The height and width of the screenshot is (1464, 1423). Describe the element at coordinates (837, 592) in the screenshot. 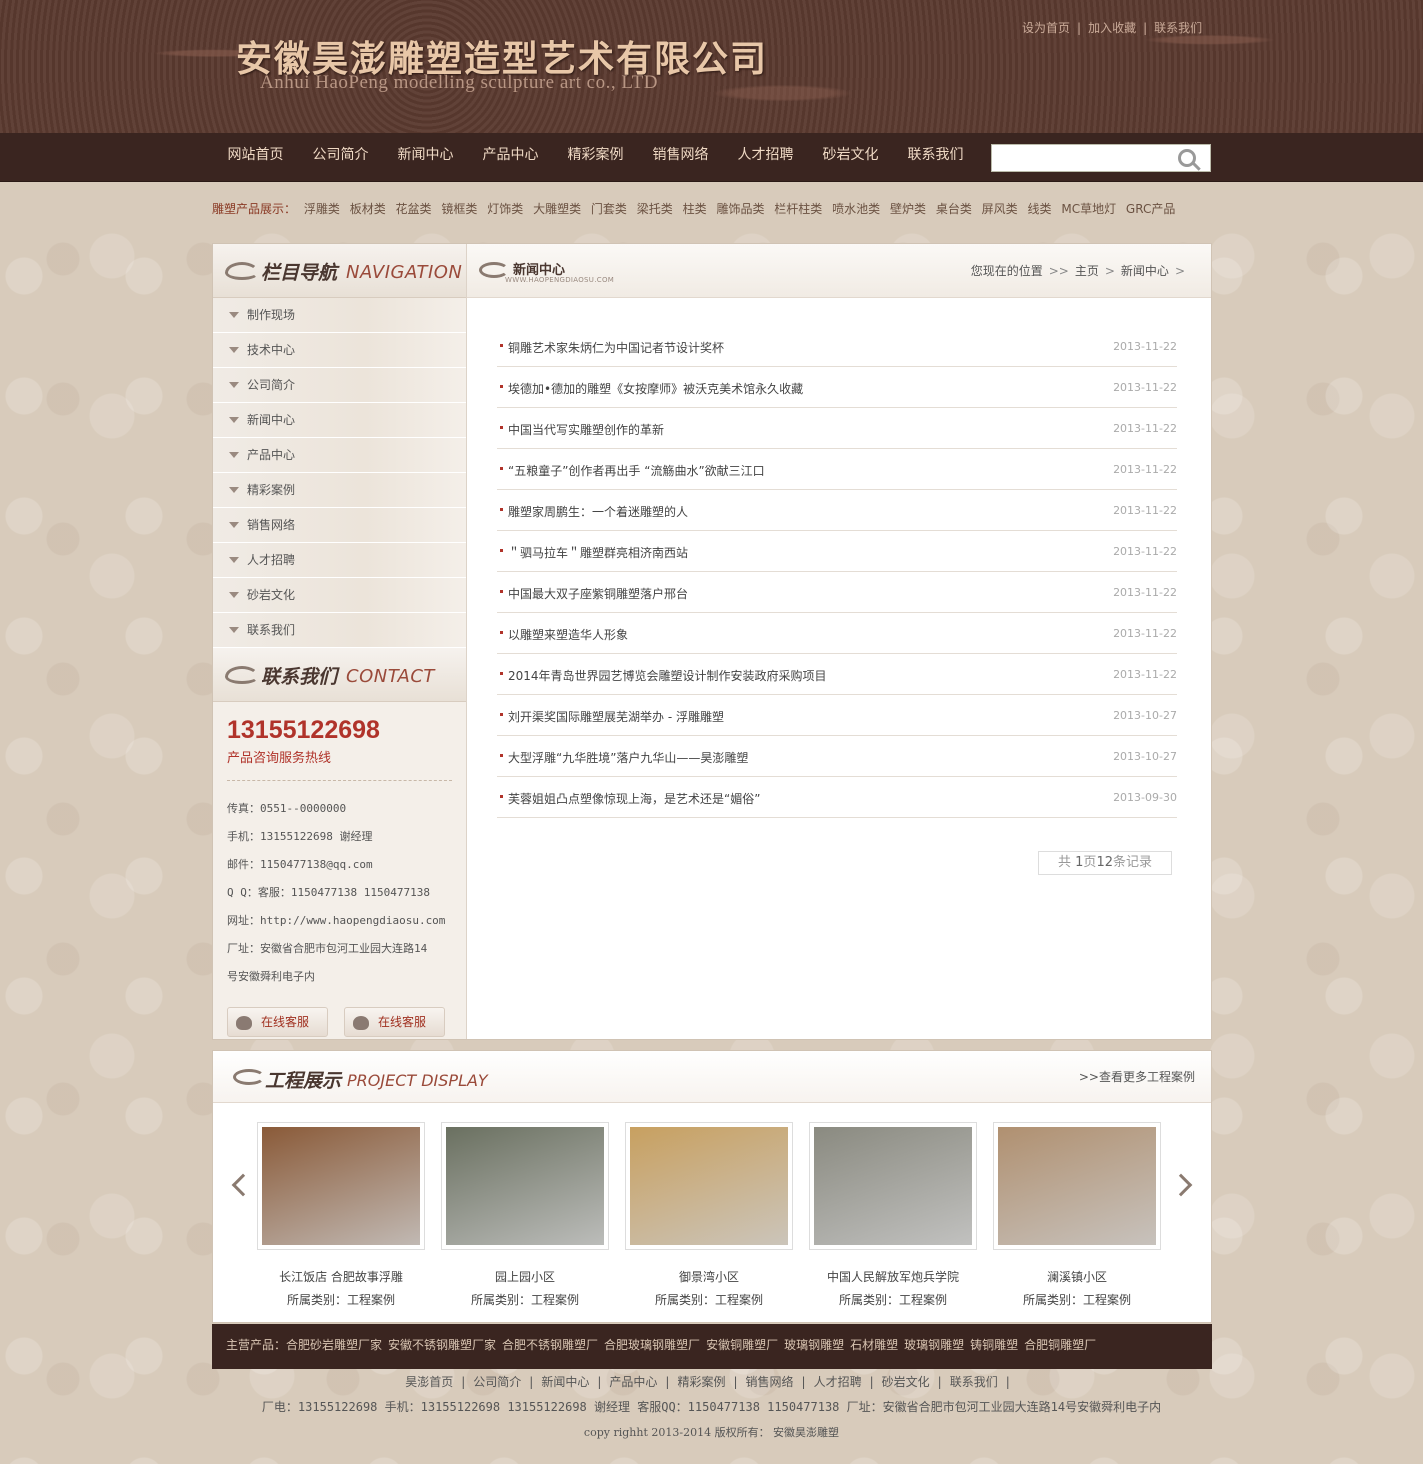

I see `news-item: 中国最大双子座紫铜雕塑落户邢台 2013-11-22` at that location.